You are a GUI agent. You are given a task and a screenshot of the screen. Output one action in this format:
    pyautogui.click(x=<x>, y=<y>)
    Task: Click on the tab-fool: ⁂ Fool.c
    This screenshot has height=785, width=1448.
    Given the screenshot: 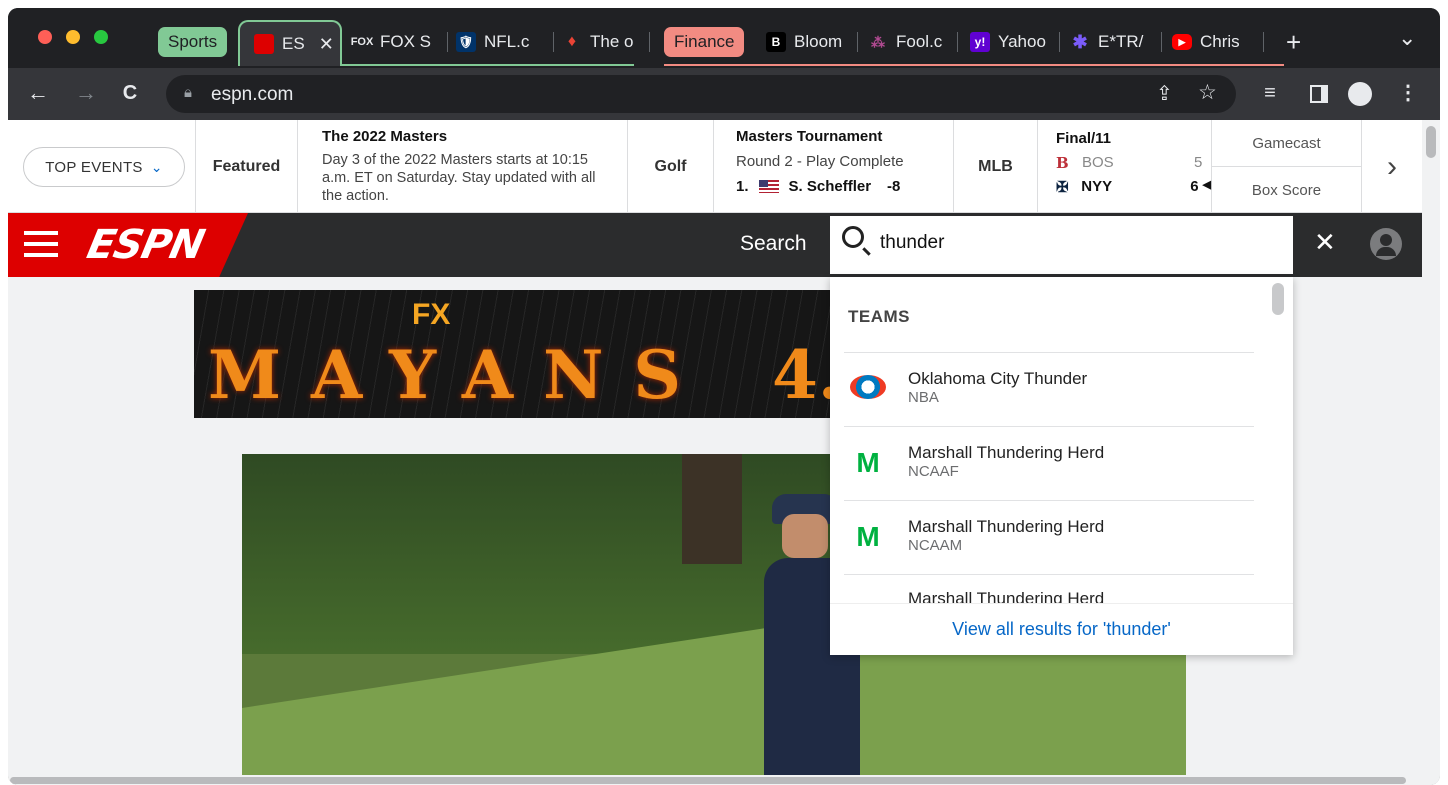 What is the action you would take?
    pyautogui.click(x=911, y=42)
    